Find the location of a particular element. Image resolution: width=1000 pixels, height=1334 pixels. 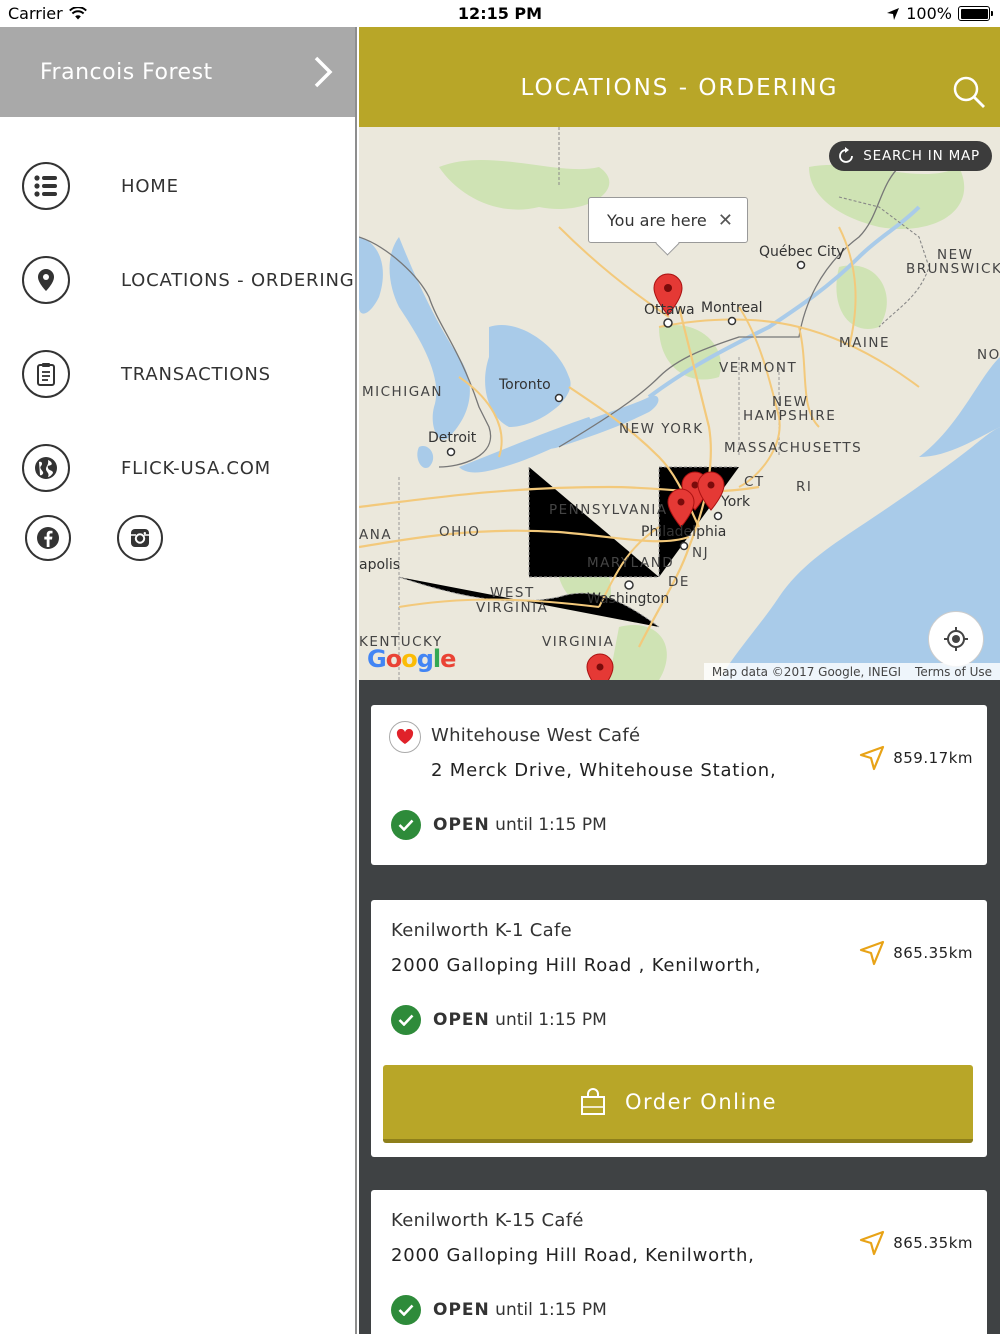

location-distance: 859.17km is located at coordinates (916, 758).